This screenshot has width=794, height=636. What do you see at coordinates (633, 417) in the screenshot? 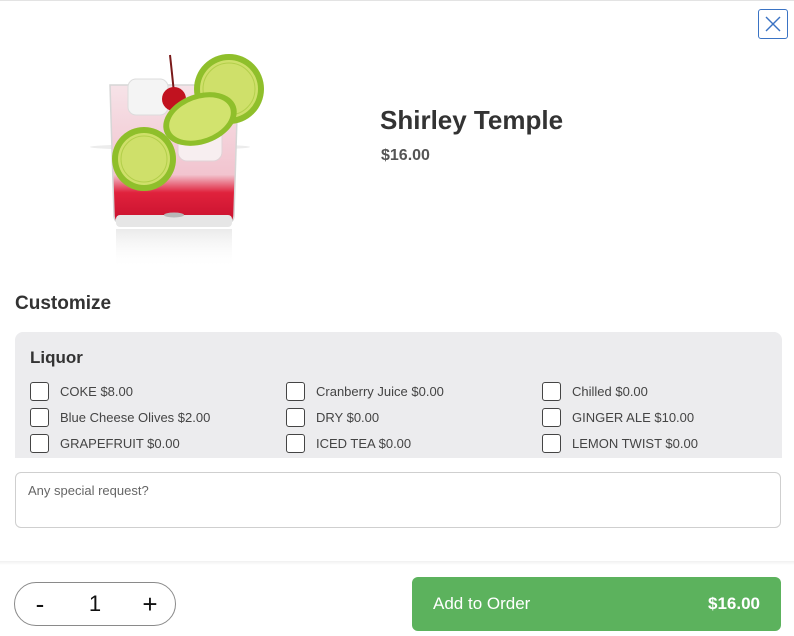
I see `option-label: GINGER ALE $10.00` at bounding box center [633, 417].